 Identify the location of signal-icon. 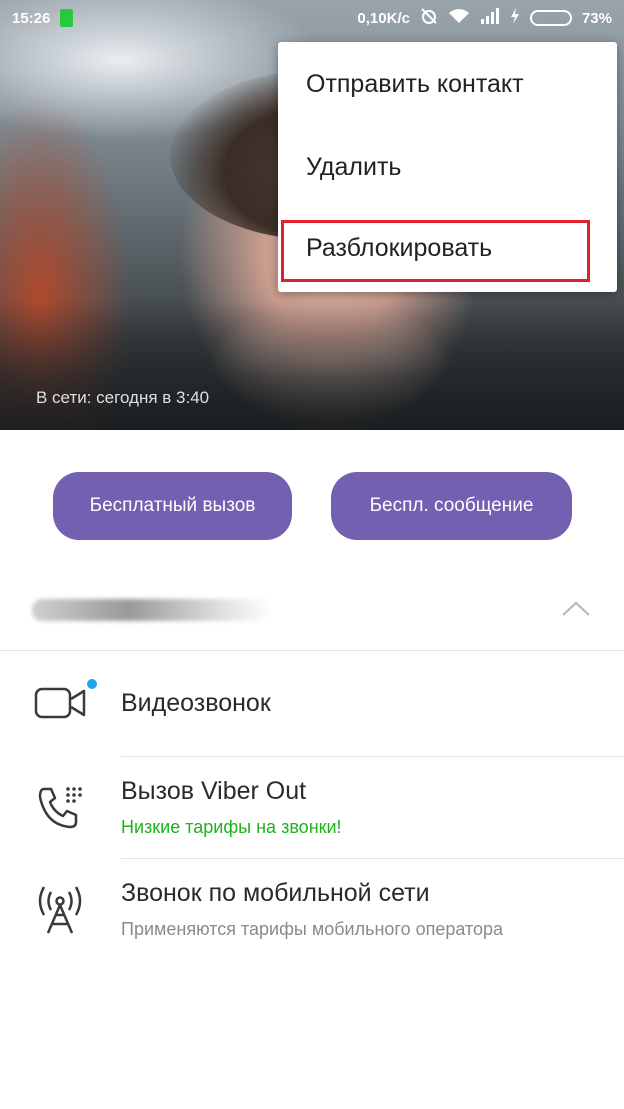
(490, 18).